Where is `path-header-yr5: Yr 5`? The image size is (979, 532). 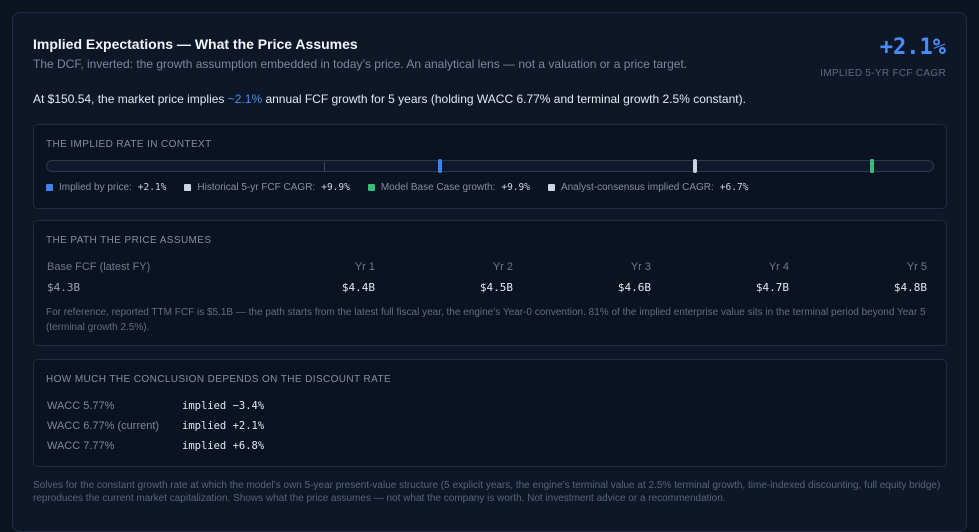
path-header-yr5: Yr 5 is located at coordinates (916, 267).